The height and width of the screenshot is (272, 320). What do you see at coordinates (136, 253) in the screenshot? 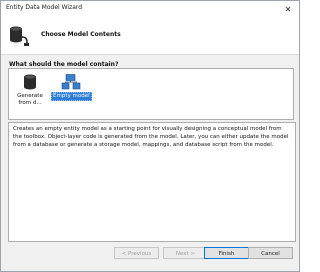
I see `previous-button: < Previous` at bounding box center [136, 253].